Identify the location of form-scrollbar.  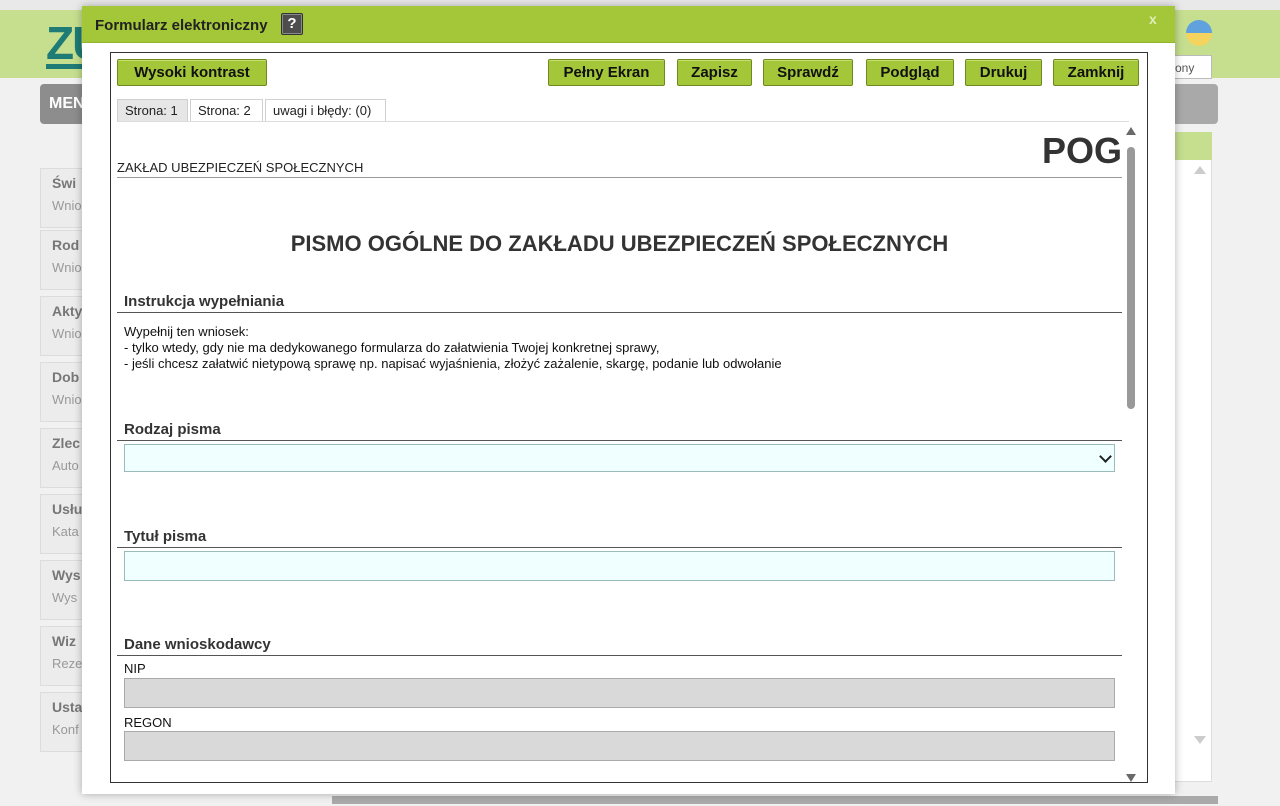
(1131, 452).